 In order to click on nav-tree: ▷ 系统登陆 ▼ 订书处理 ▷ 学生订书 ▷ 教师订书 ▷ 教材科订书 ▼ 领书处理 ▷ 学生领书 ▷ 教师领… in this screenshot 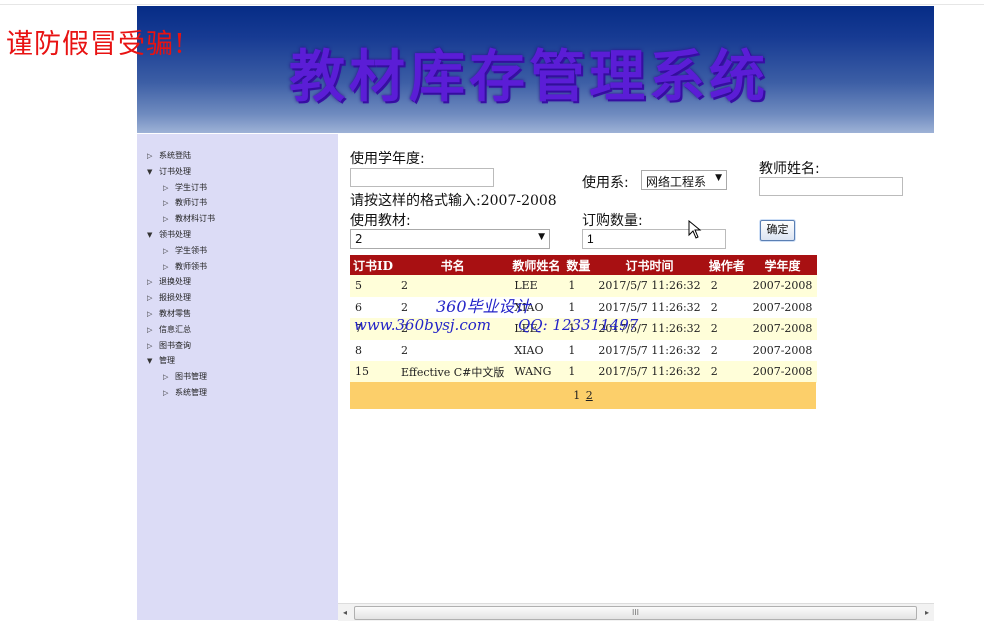, I will do `click(181, 274)`.